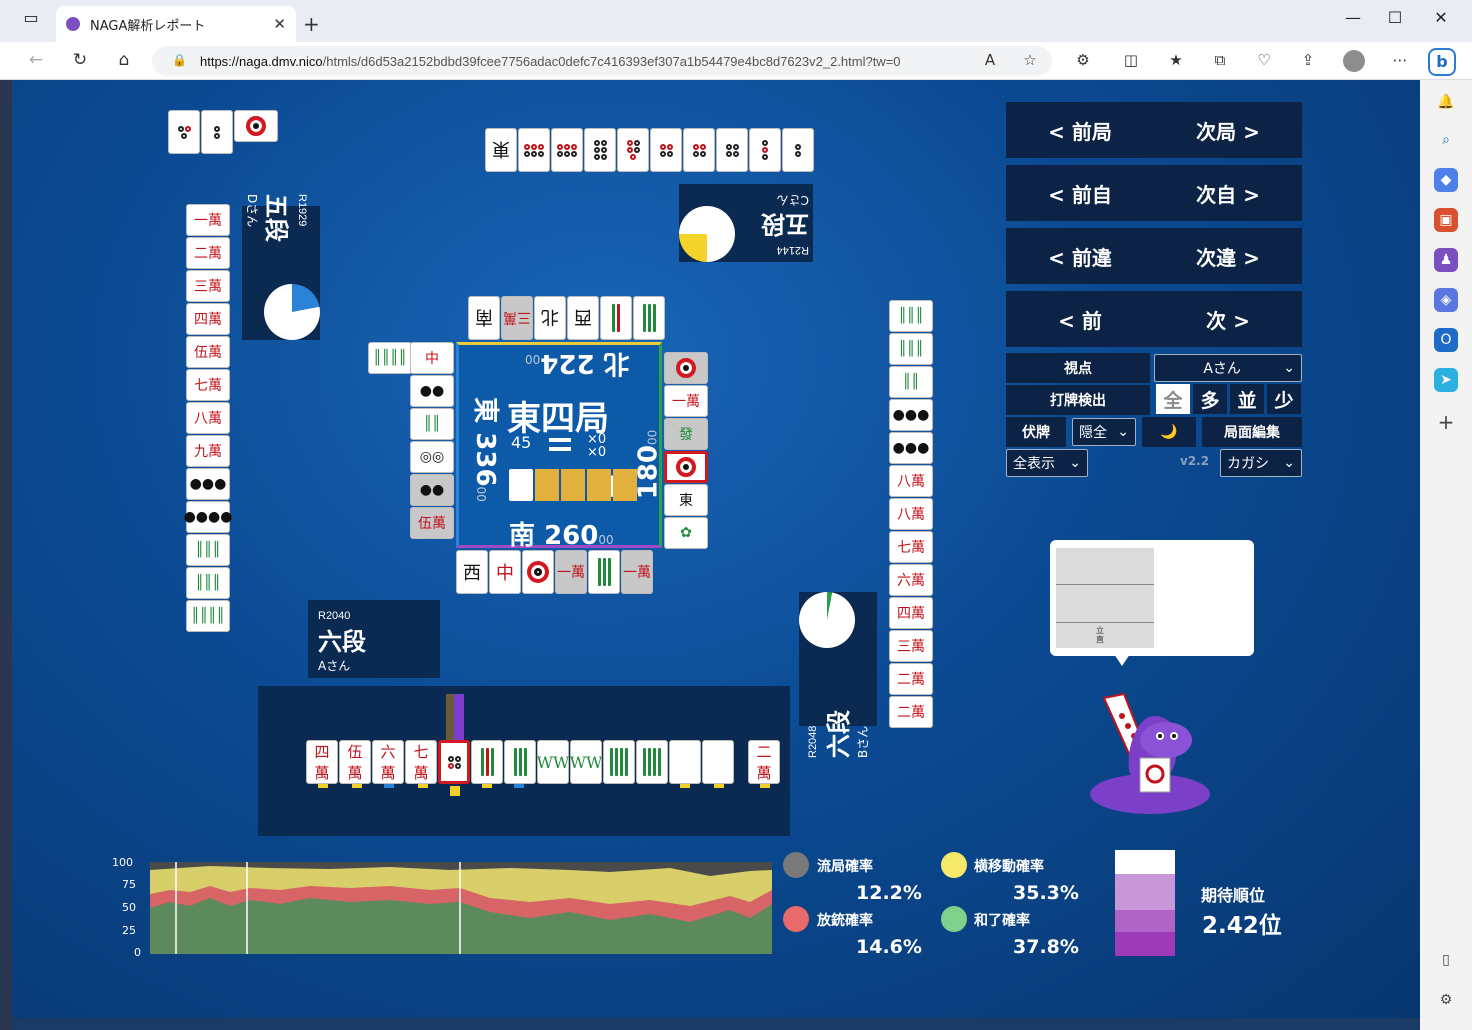  Describe the element at coordinates (1446, 422) in the screenshot. I see `add-sidebar-icon: +` at that location.